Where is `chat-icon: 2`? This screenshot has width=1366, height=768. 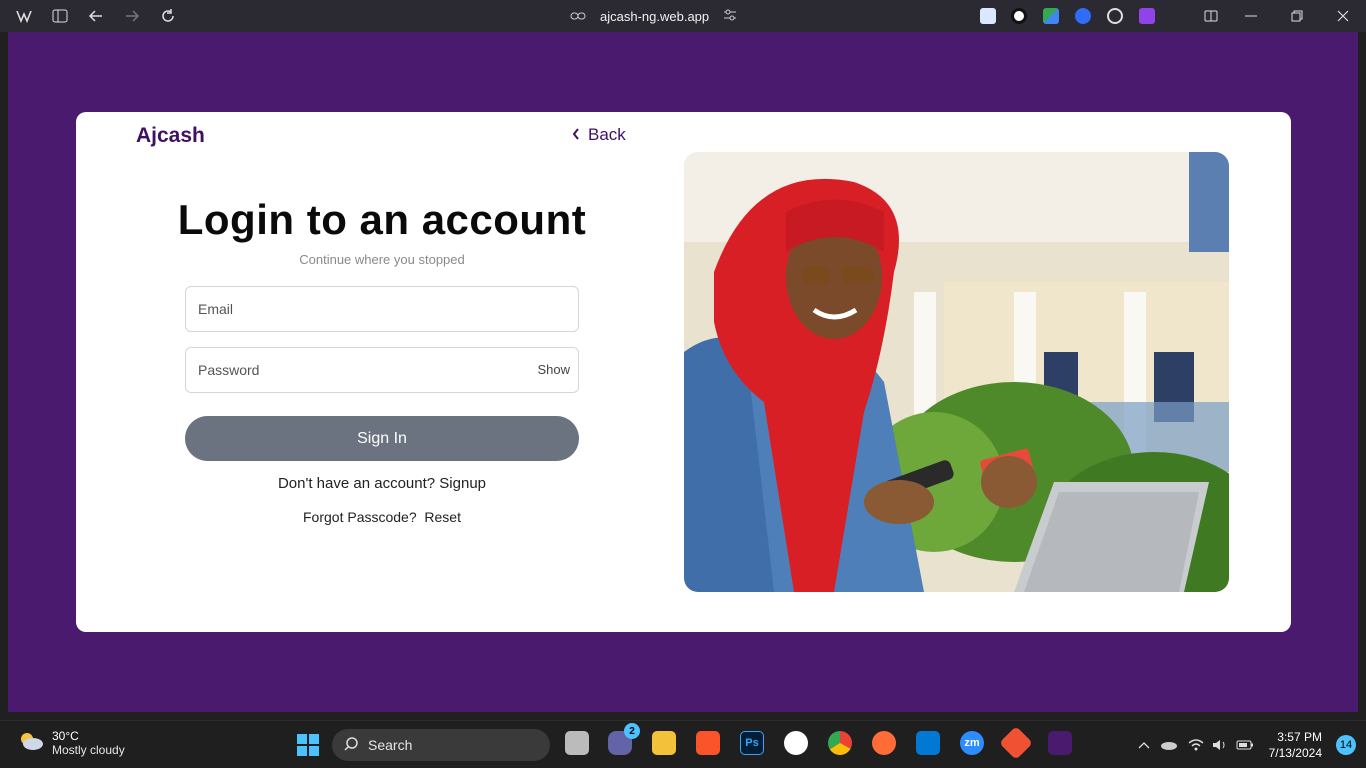 chat-icon: 2 is located at coordinates (624, 739).